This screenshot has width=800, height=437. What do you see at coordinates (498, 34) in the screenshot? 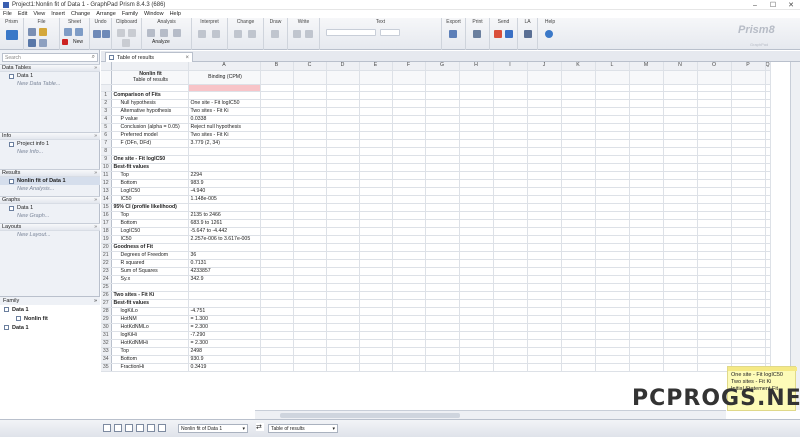
I see `send-powerpoint-icon` at bounding box center [498, 34].